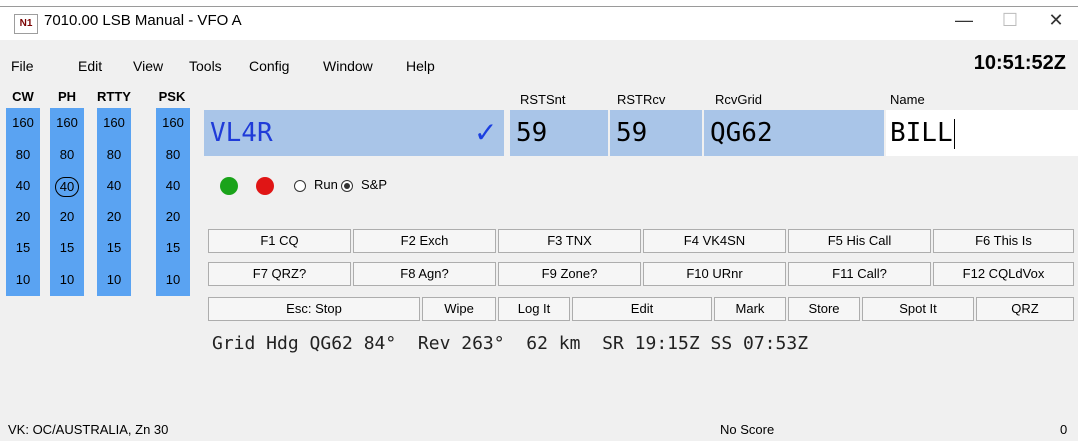 The height and width of the screenshot is (441, 1078). Describe the element at coordinates (569, 241) in the screenshot. I see `f3-button: F3 TNX` at that location.